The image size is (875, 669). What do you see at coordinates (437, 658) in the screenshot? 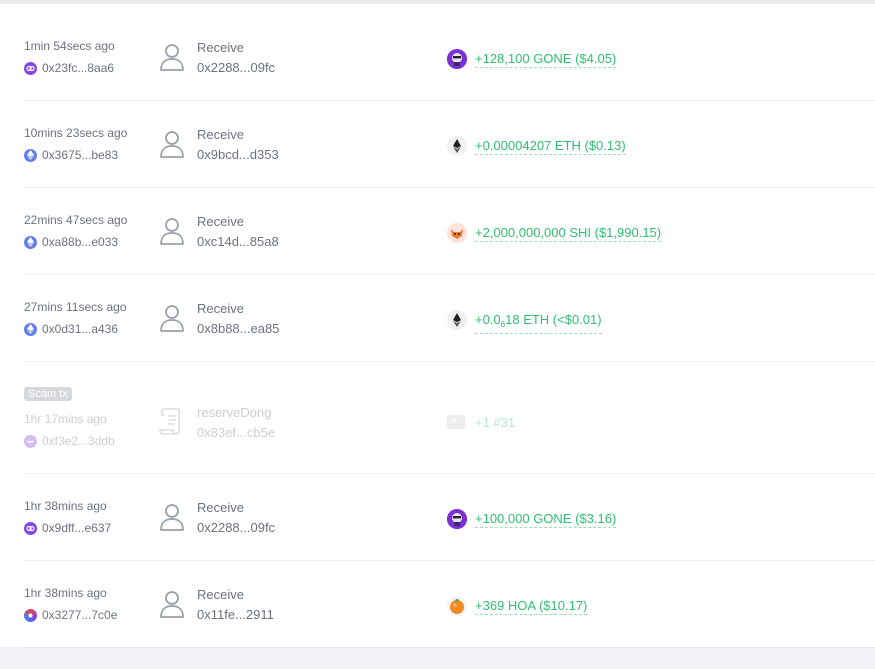
I see `footer-area` at bounding box center [437, 658].